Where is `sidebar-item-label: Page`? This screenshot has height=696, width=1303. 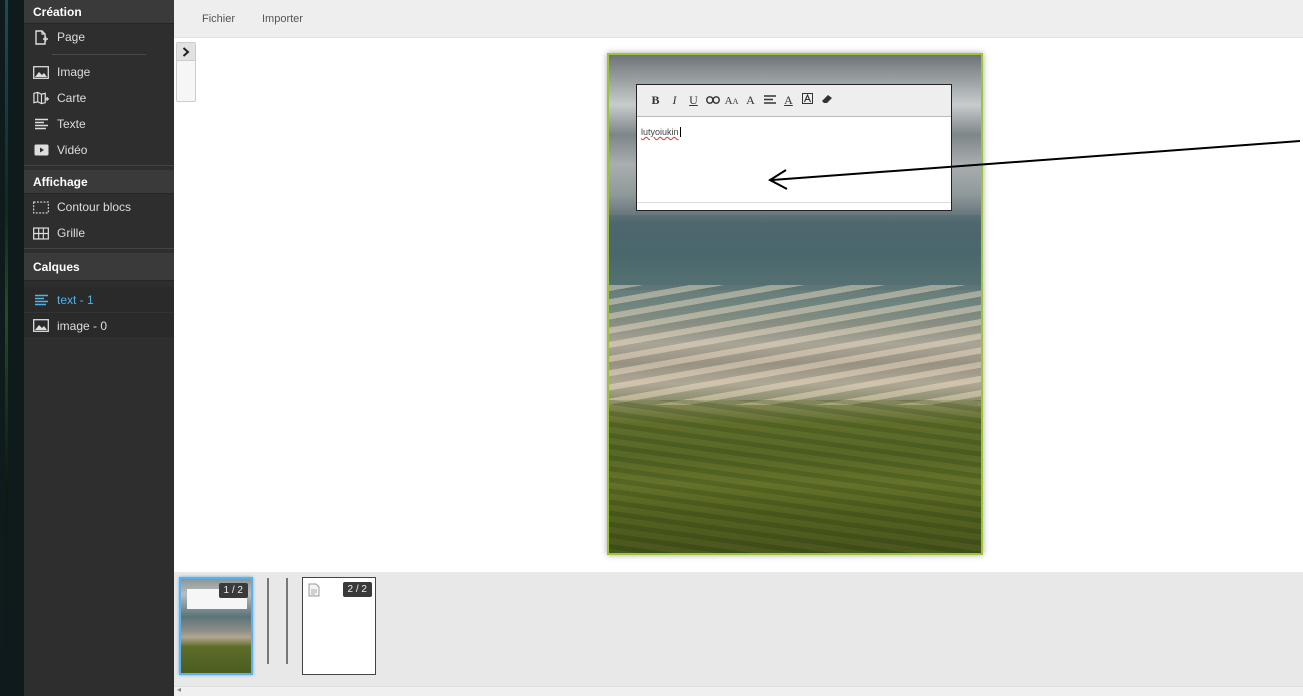
sidebar-item-label: Page is located at coordinates (71, 37).